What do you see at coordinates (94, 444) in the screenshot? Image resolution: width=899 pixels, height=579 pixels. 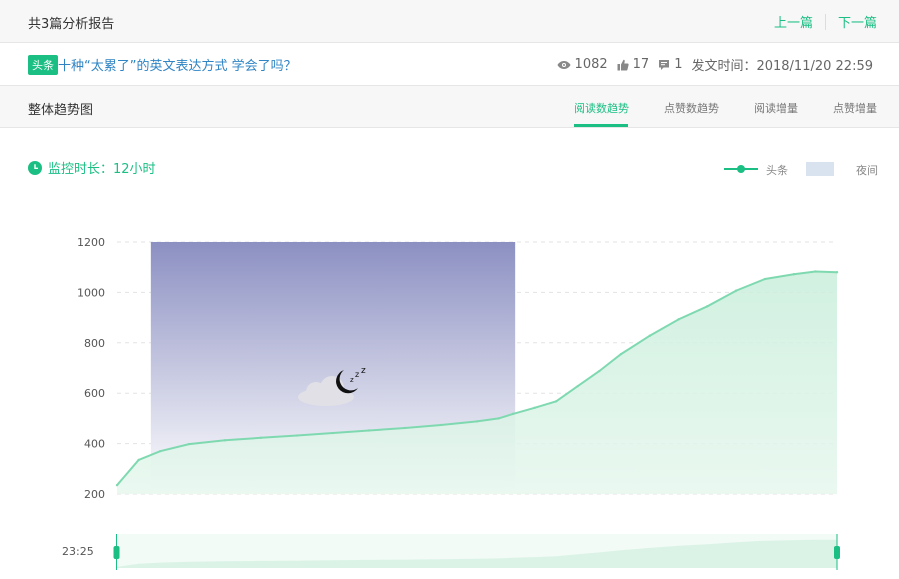 I see `y-tick-label: 400` at bounding box center [94, 444].